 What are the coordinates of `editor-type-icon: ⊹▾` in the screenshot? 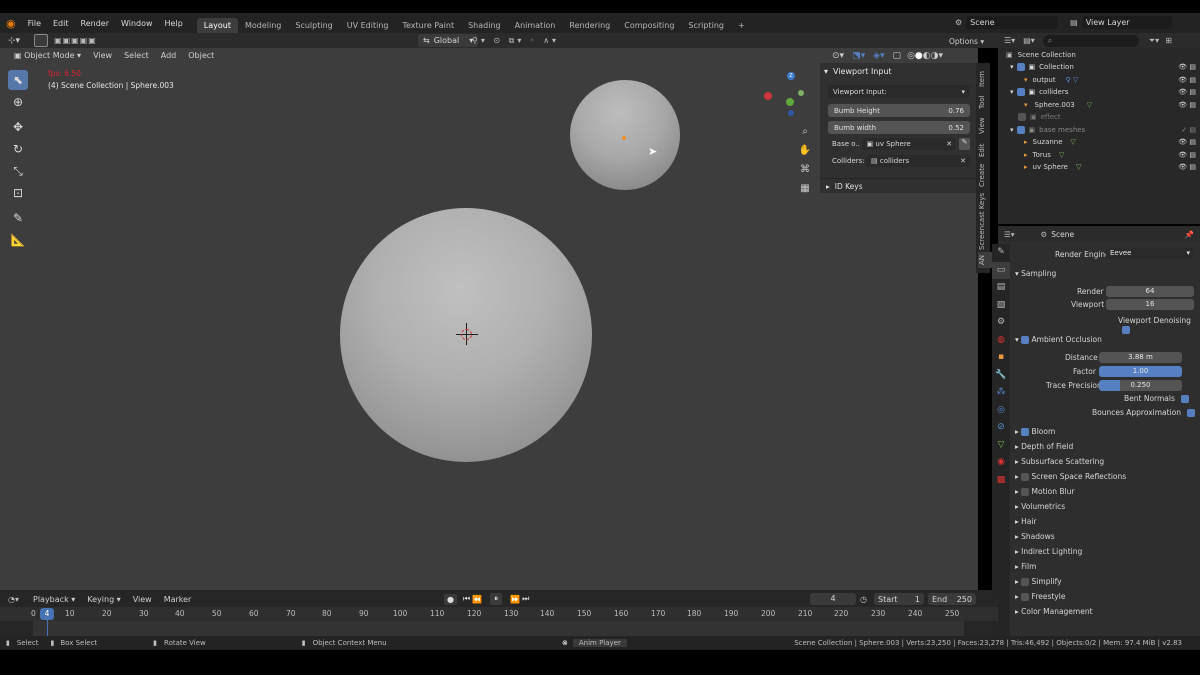 It's located at (14, 41).